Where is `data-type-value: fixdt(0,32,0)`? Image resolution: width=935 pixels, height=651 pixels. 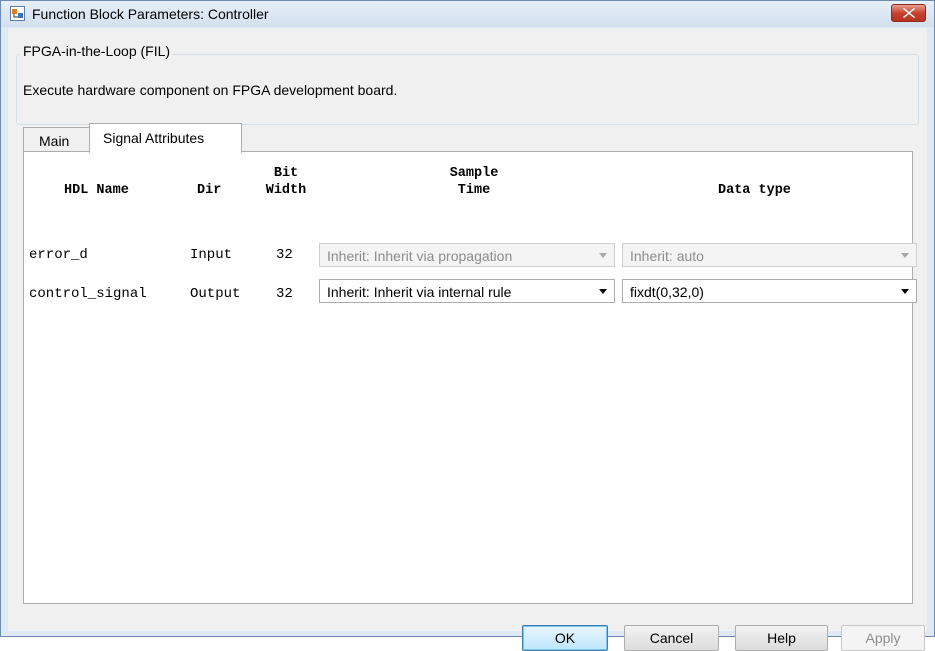 data-type-value: fixdt(0,32,0) is located at coordinates (667, 292).